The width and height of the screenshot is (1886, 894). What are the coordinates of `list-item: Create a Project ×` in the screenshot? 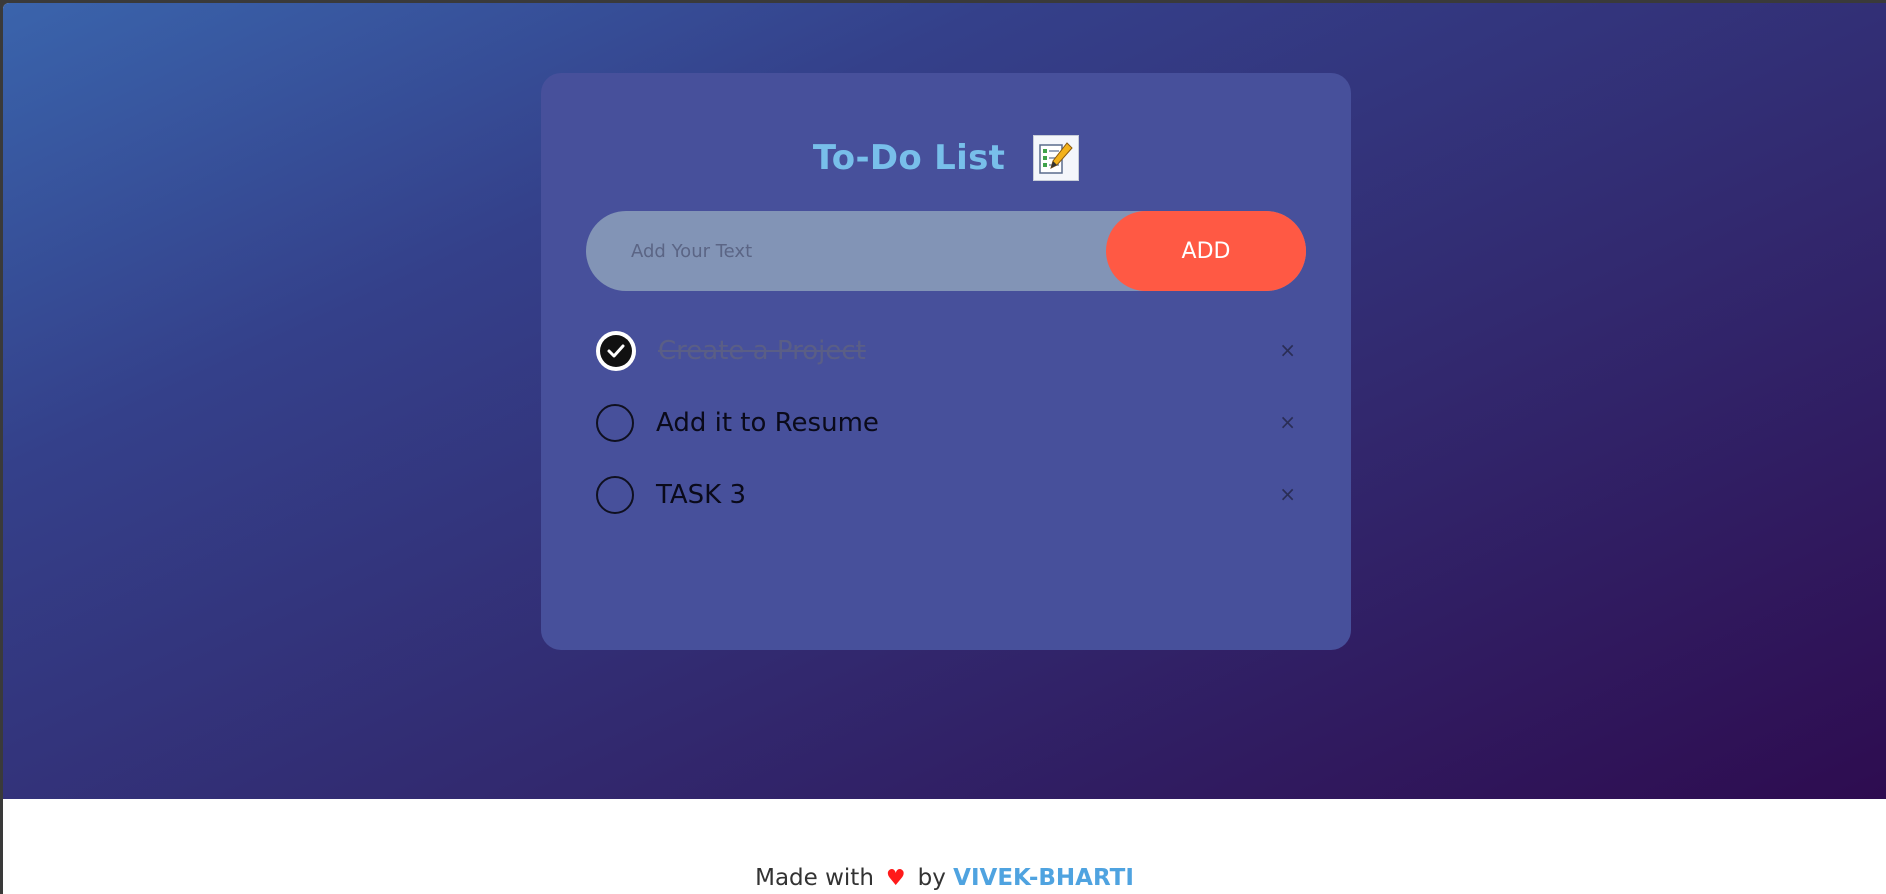 It's located at (946, 351).